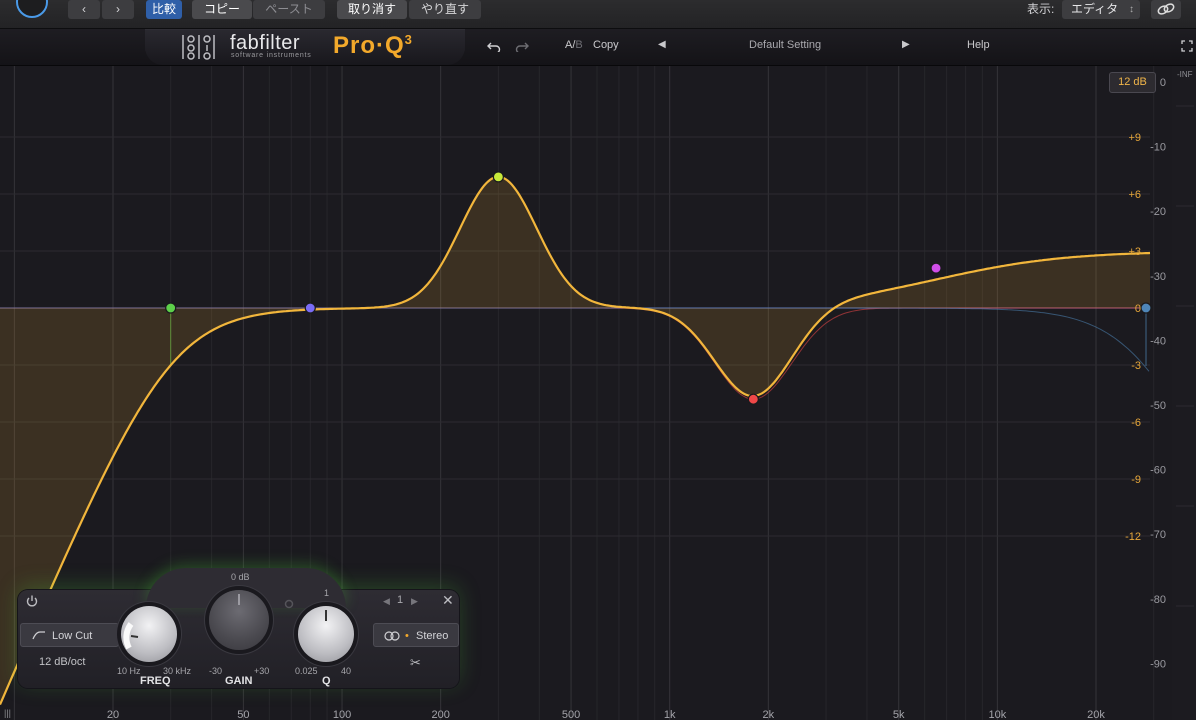 The height and width of the screenshot is (720, 1196). Describe the element at coordinates (408, 39) in the screenshot. I see `product-version: 3` at that location.